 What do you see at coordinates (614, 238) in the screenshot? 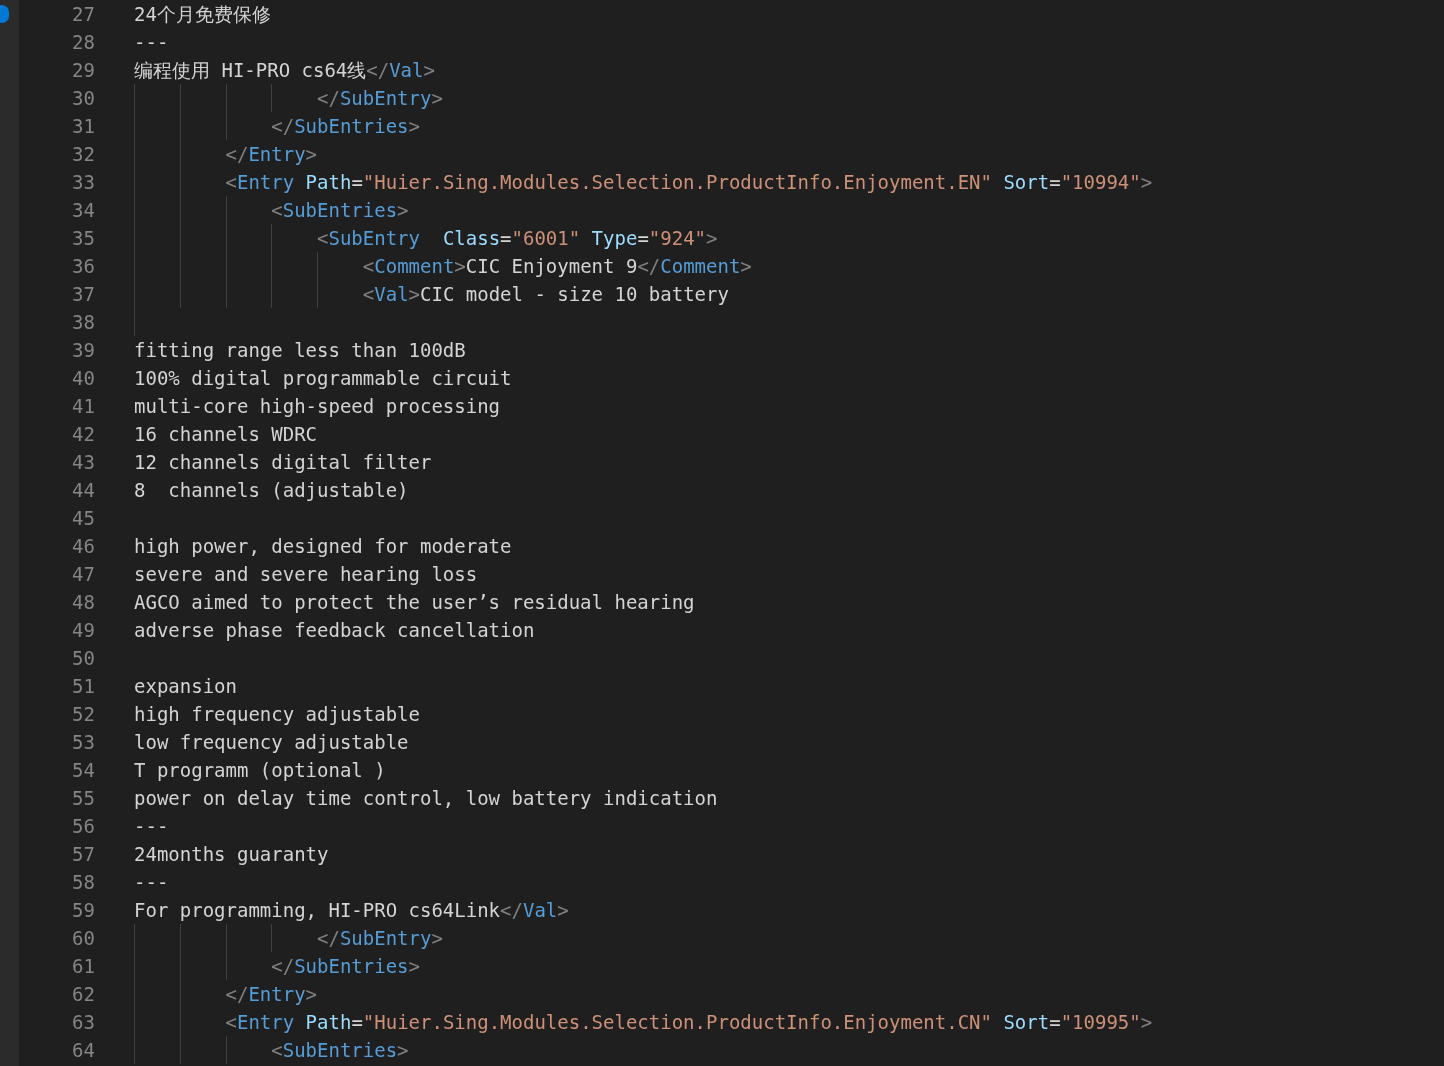
I see `xml-attribute: Type` at bounding box center [614, 238].